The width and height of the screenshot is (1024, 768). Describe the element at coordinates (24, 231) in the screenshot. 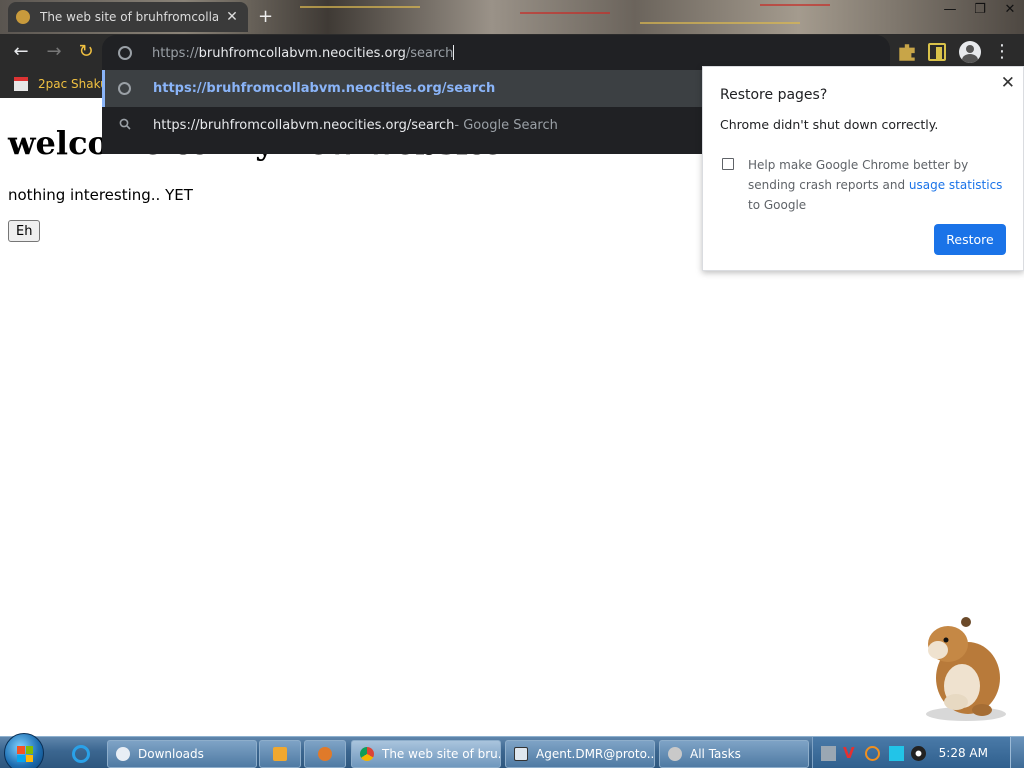

I see `eh-button: Eh` at that location.